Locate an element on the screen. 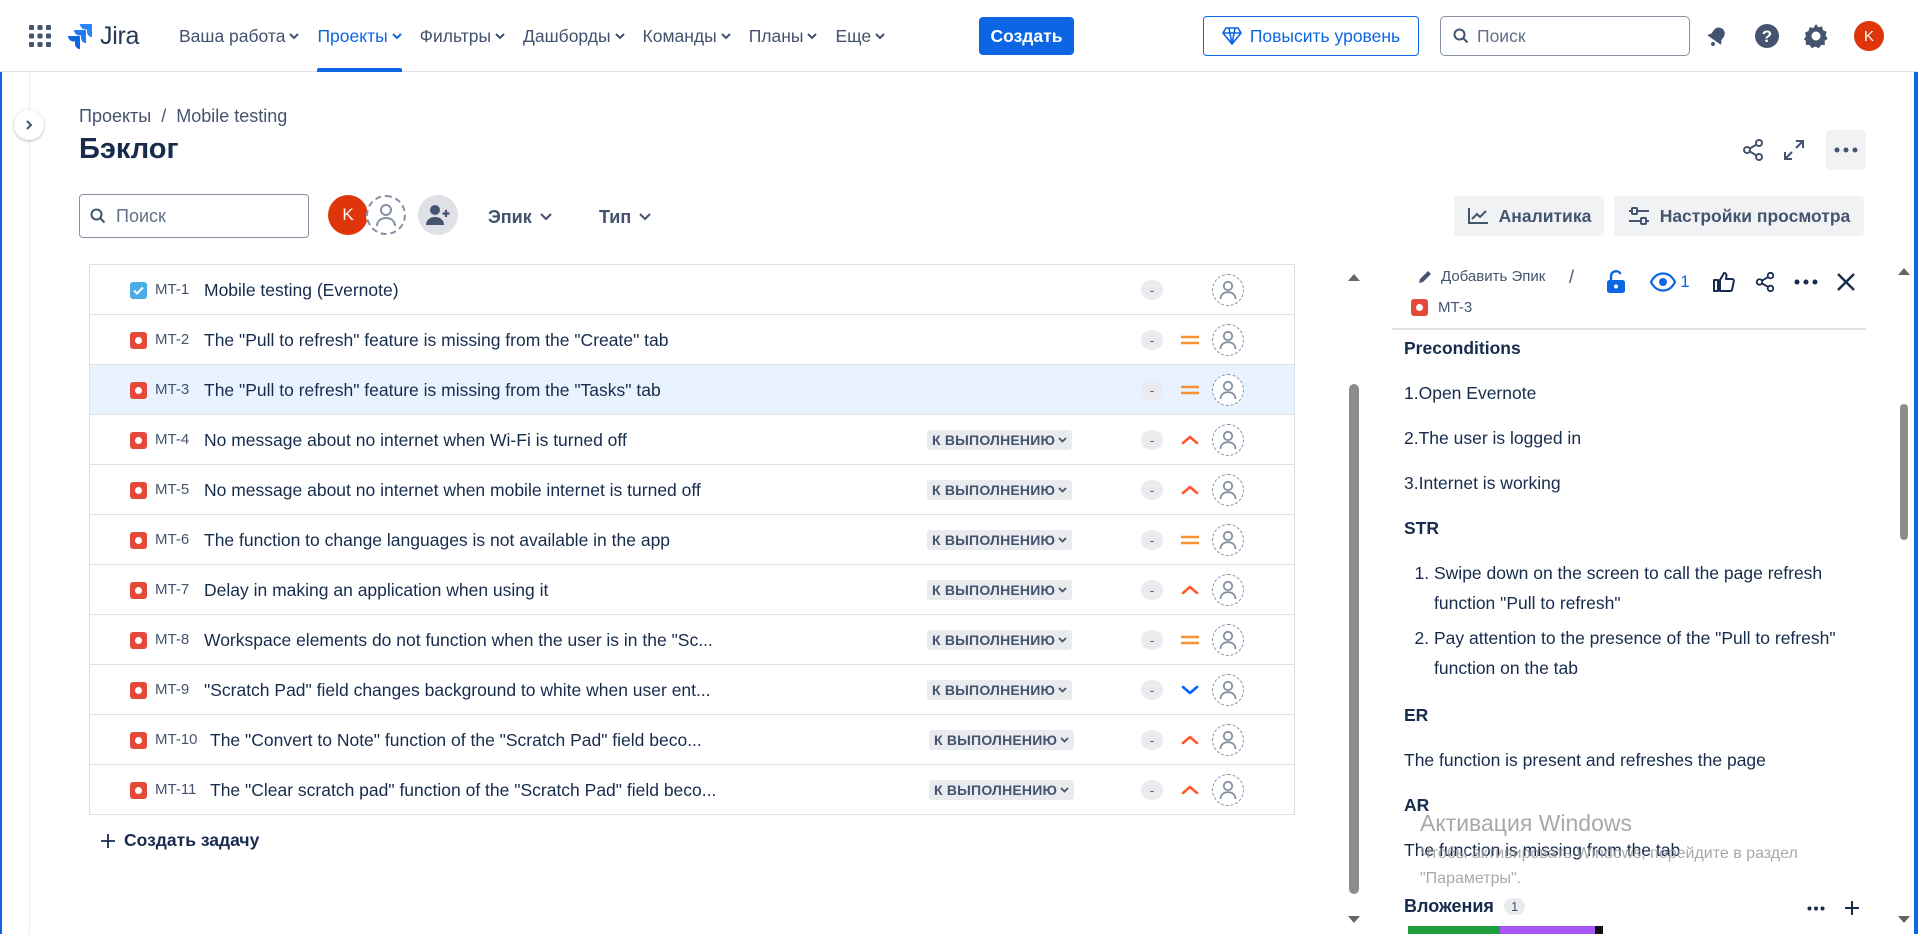 Image resolution: width=1918 pixels, height=934 pixels. issue-key: MT-9 is located at coordinates (172, 689).